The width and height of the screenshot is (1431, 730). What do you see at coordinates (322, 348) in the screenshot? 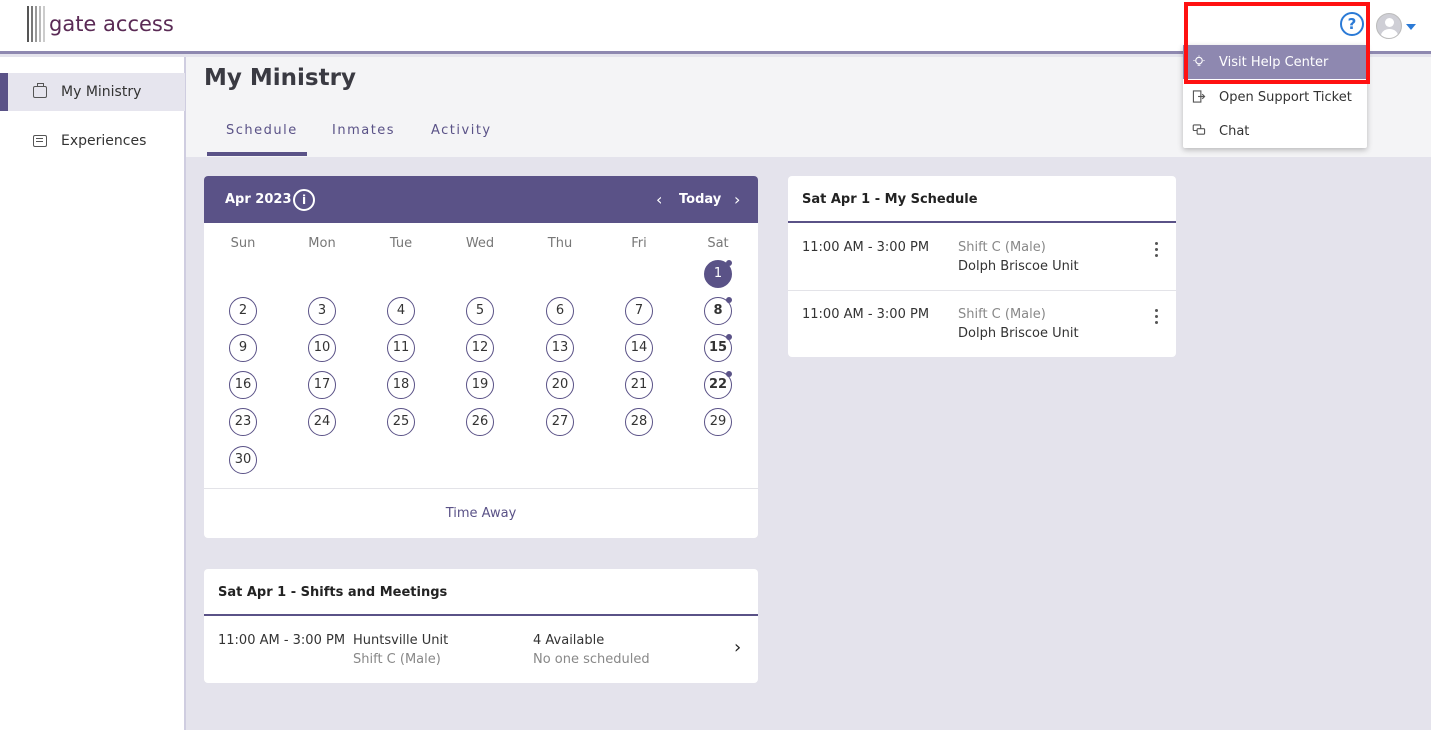
I see `calendar-day: 10` at bounding box center [322, 348].